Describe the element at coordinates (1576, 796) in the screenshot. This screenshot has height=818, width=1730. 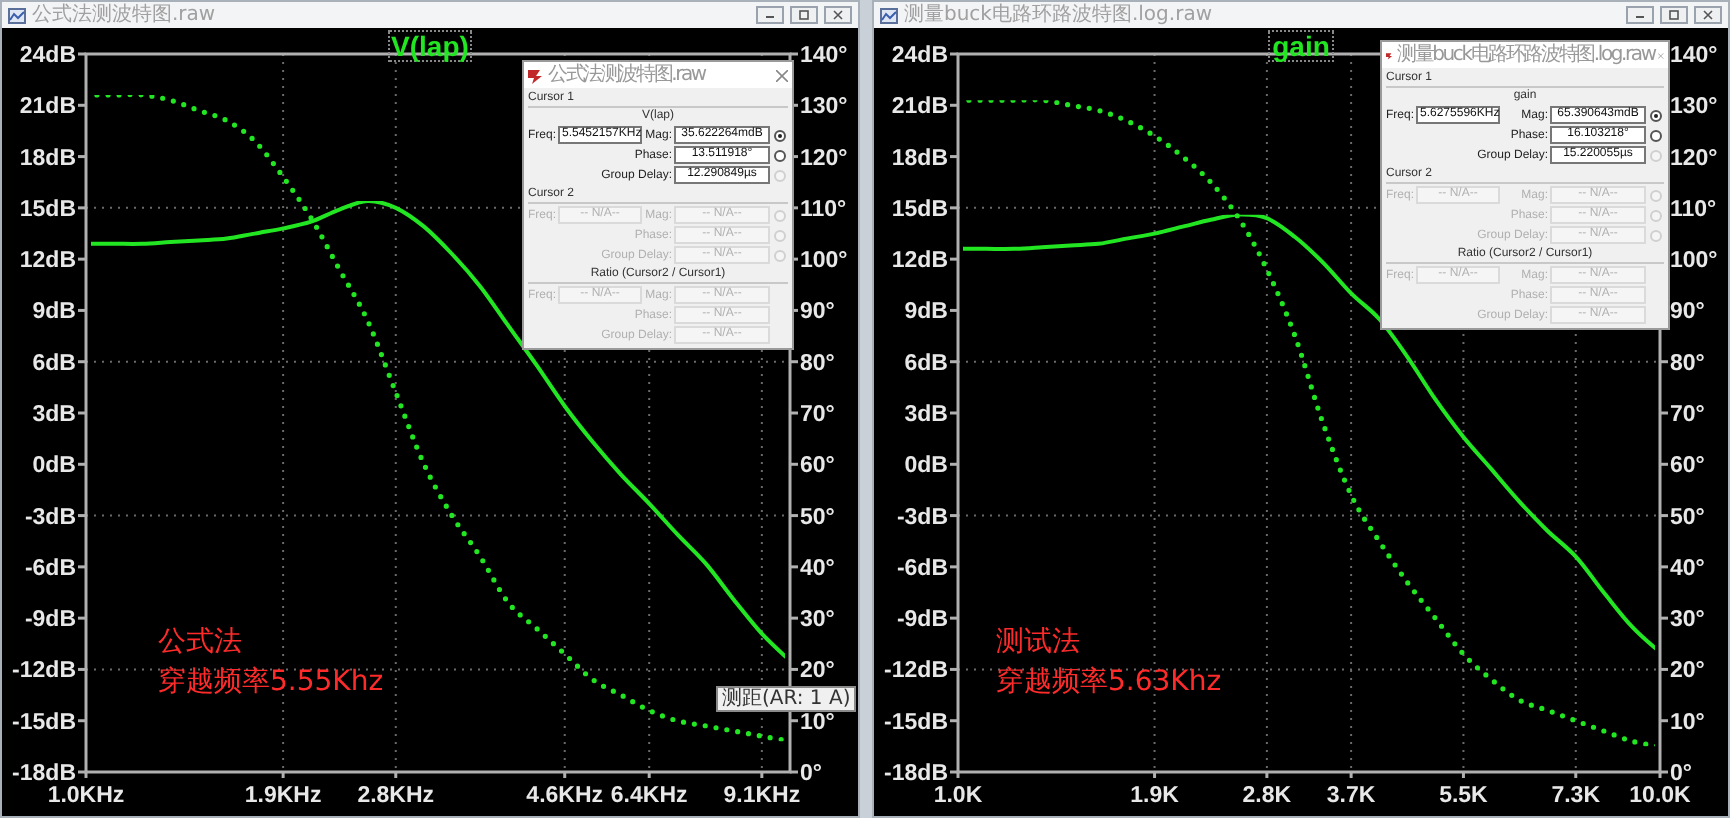
I see `axis-label: 7.3K` at that location.